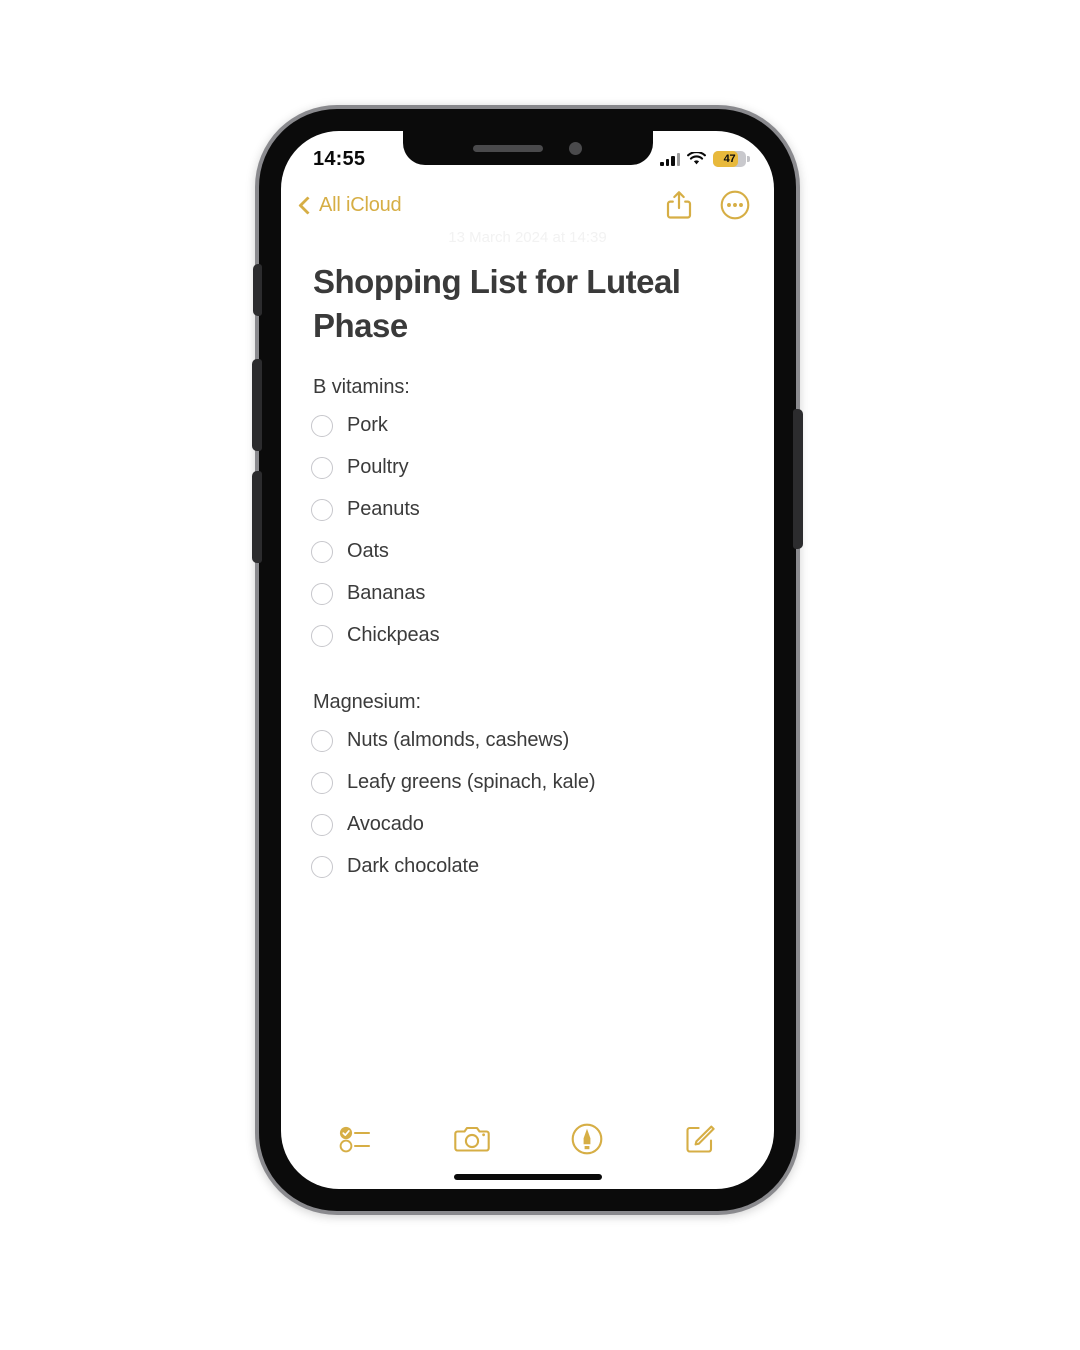 This screenshot has height=1350, width=1080. What do you see at coordinates (257, 290) in the screenshot?
I see `silent-switch-button` at bounding box center [257, 290].